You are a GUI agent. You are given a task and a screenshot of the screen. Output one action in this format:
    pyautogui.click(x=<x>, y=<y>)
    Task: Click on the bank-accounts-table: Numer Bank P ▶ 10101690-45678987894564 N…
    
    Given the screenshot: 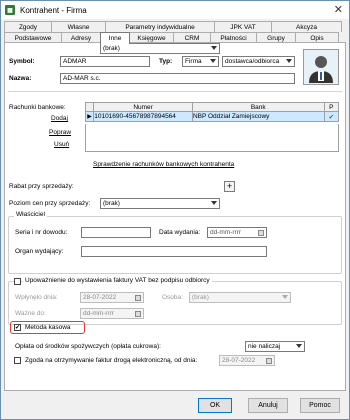 What is the action you would take?
    pyautogui.click(x=212, y=112)
    